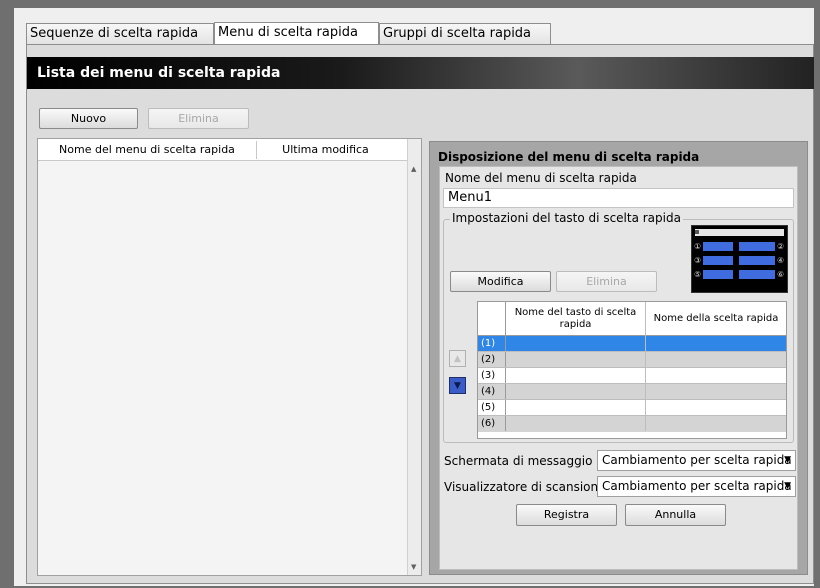 This screenshot has width=820, height=588. What do you see at coordinates (147, 150) in the screenshot?
I see `column-menu-name: Nome del menu di scelta rapida` at bounding box center [147, 150].